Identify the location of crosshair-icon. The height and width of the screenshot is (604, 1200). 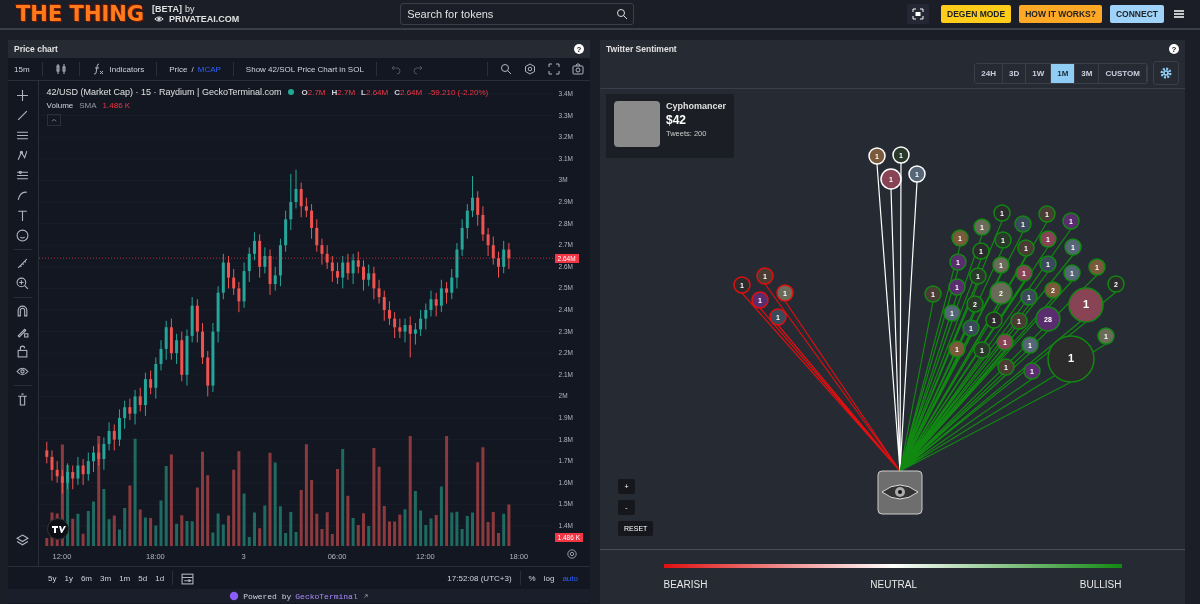
(23, 95).